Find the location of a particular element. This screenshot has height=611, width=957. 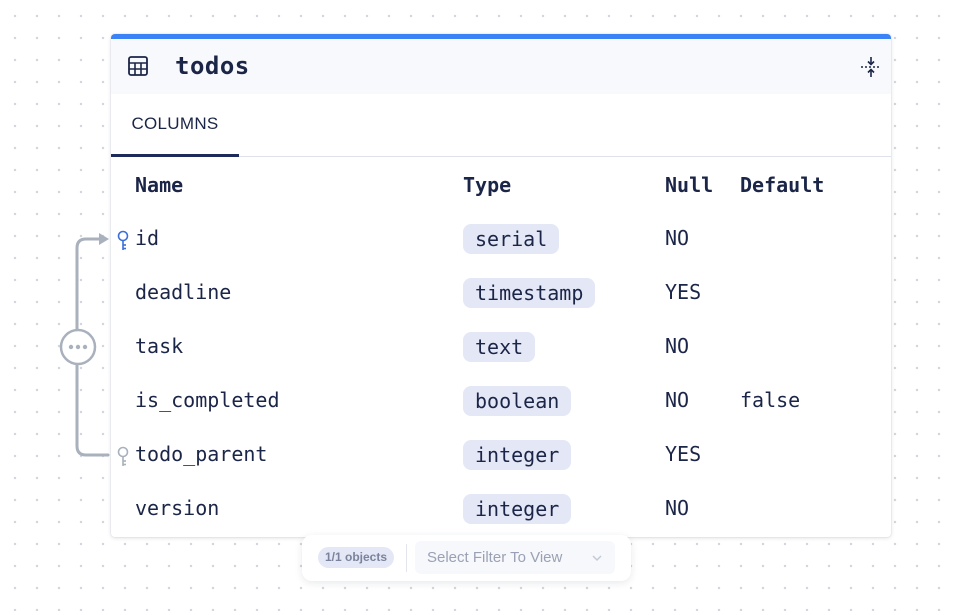

table-header: todos is located at coordinates (501, 66).